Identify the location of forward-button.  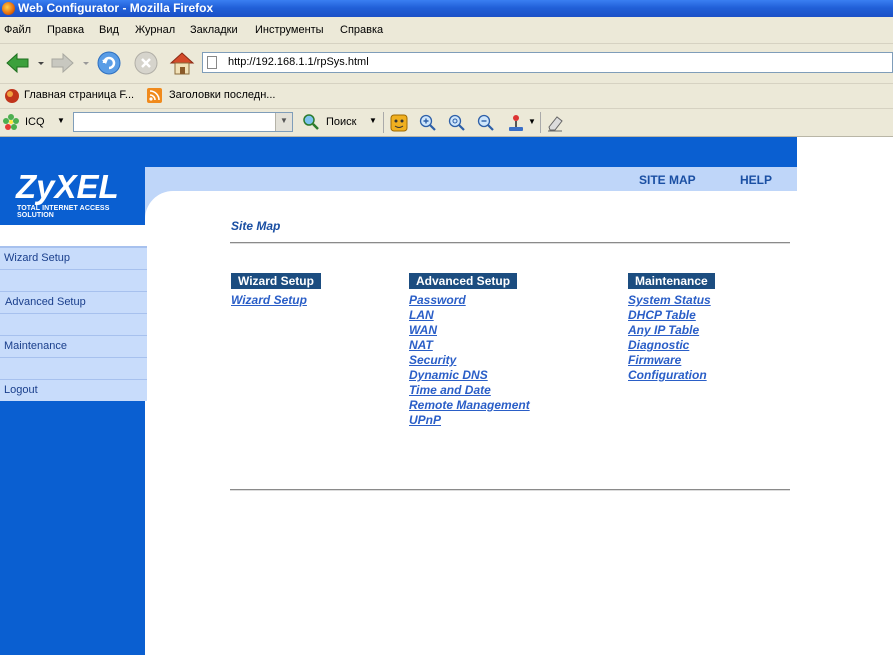
(70, 63).